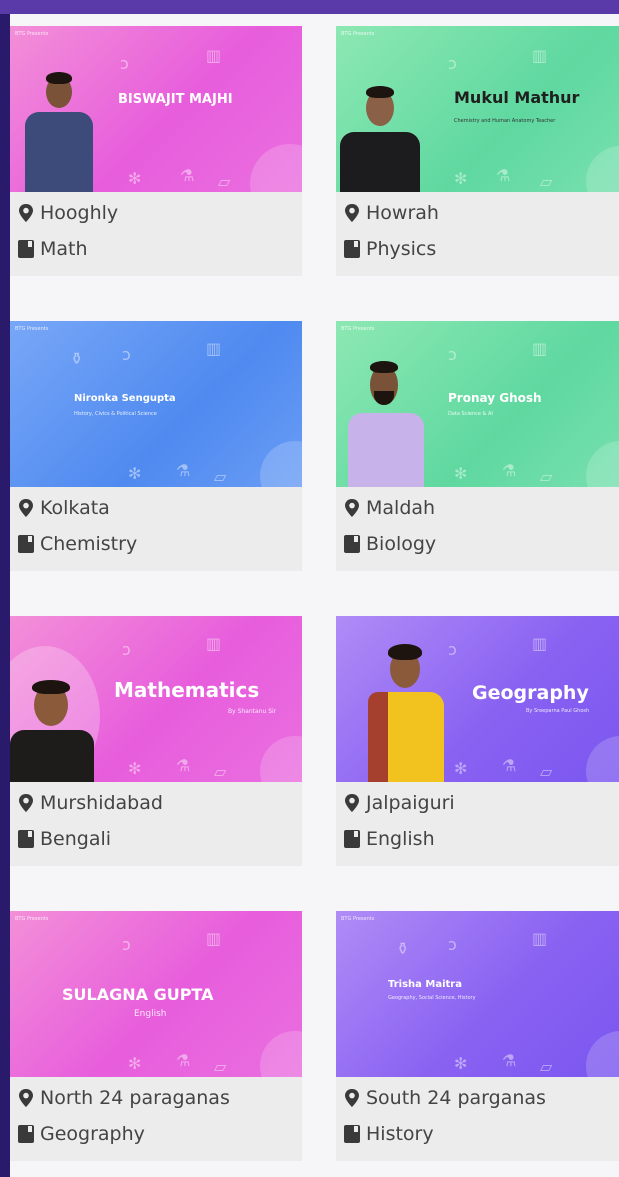  Describe the element at coordinates (81, 1134) in the screenshot. I see `subject-row: Geography` at that location.